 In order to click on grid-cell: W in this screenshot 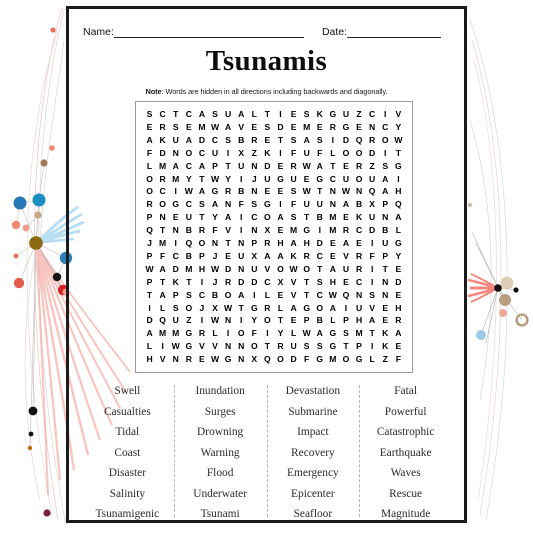, I will do `click(306, 333)`.